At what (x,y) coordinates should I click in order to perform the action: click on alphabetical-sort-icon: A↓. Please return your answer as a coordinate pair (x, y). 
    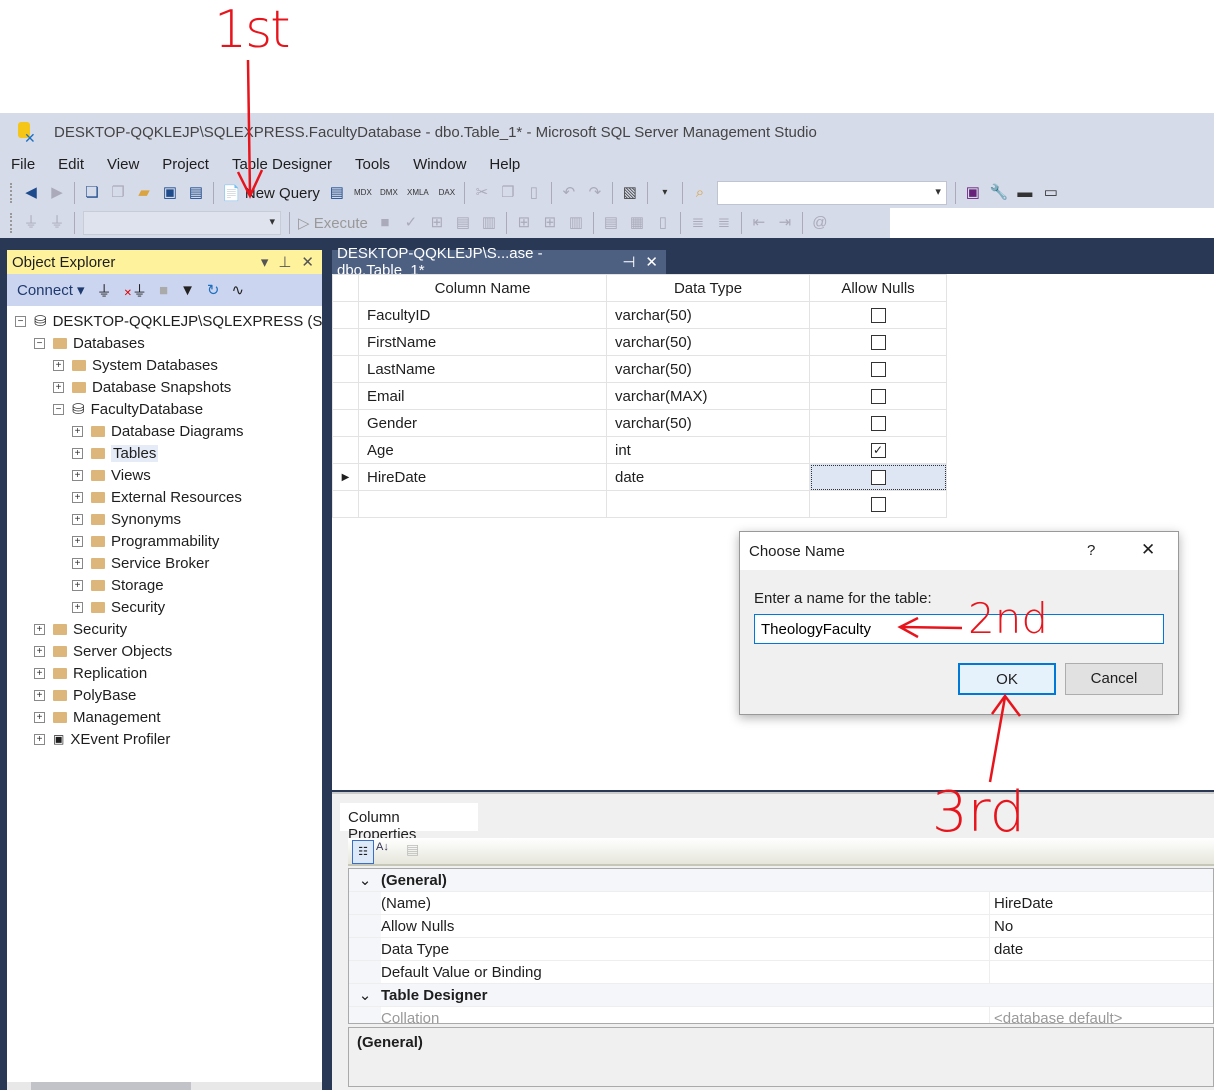
    Looking at the image, I should click on (382, 847).